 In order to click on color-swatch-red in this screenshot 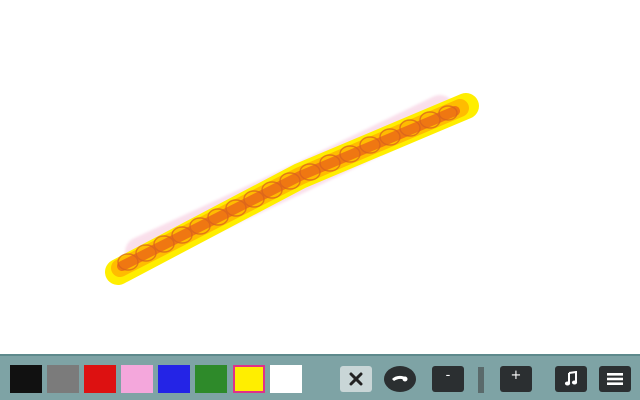, I will do `click(100, 379)`.